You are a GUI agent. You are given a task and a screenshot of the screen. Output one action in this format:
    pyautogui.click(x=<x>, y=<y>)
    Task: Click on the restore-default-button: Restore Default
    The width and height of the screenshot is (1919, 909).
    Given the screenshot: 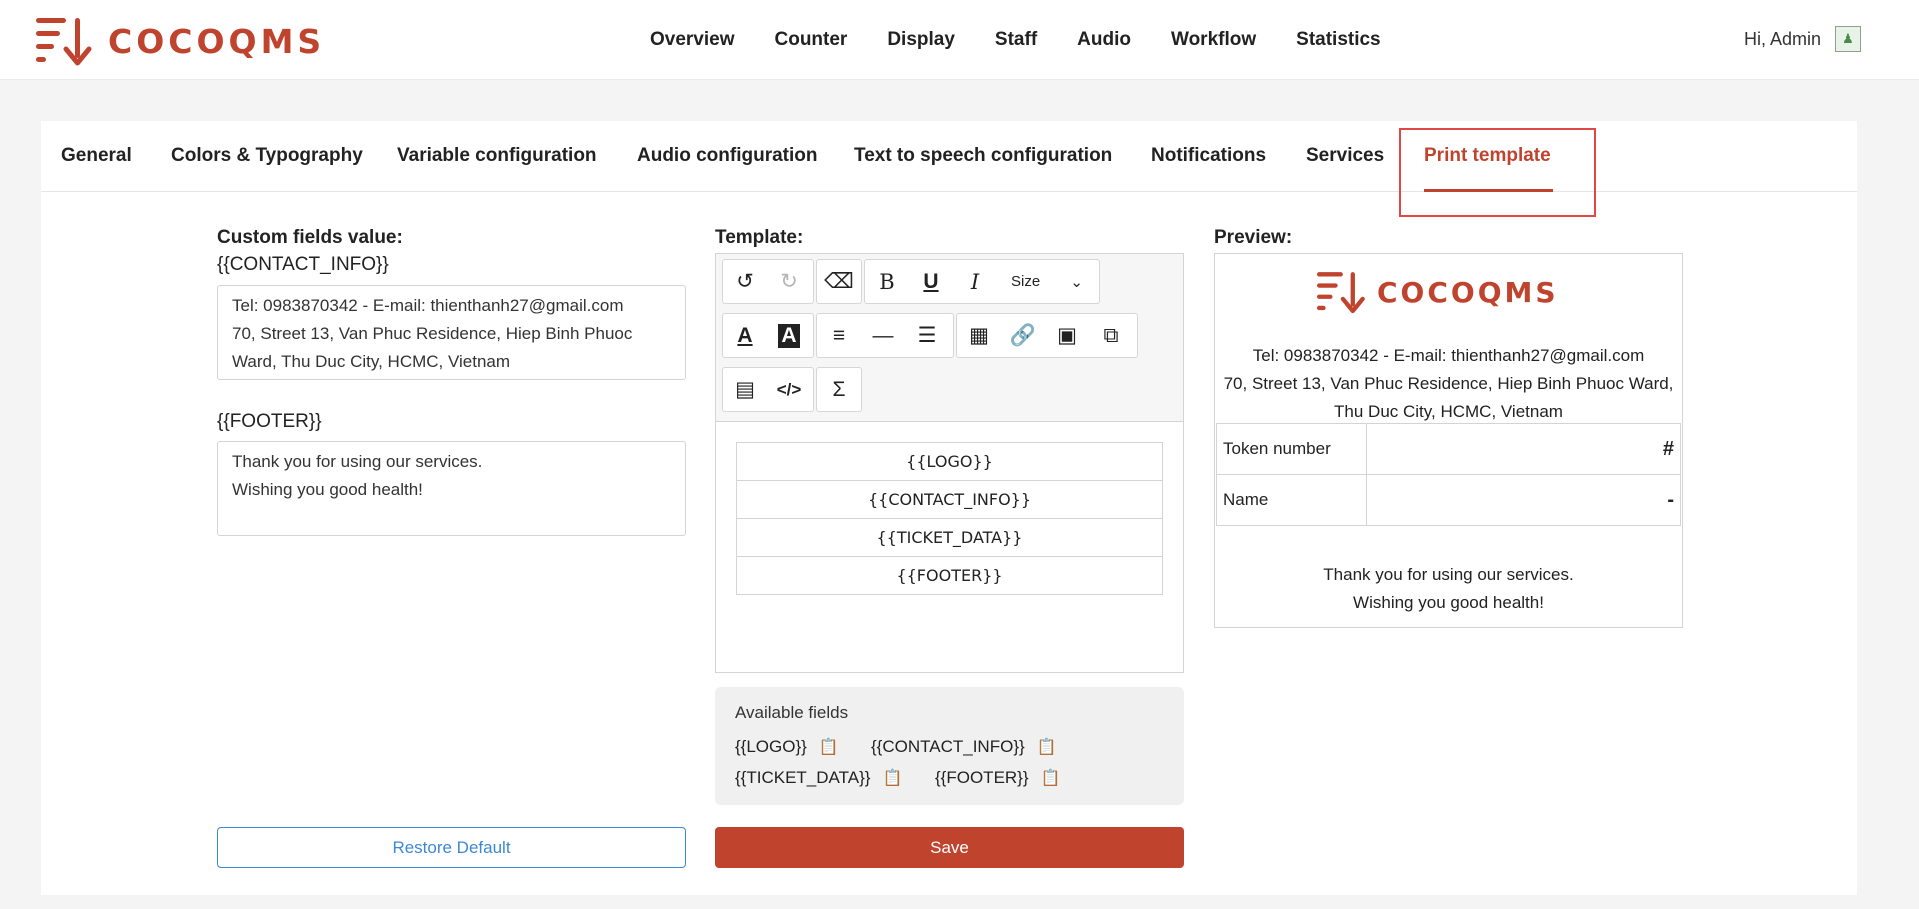 What is the action you would take?
    pyautogui.click(x=451, y=847)
    